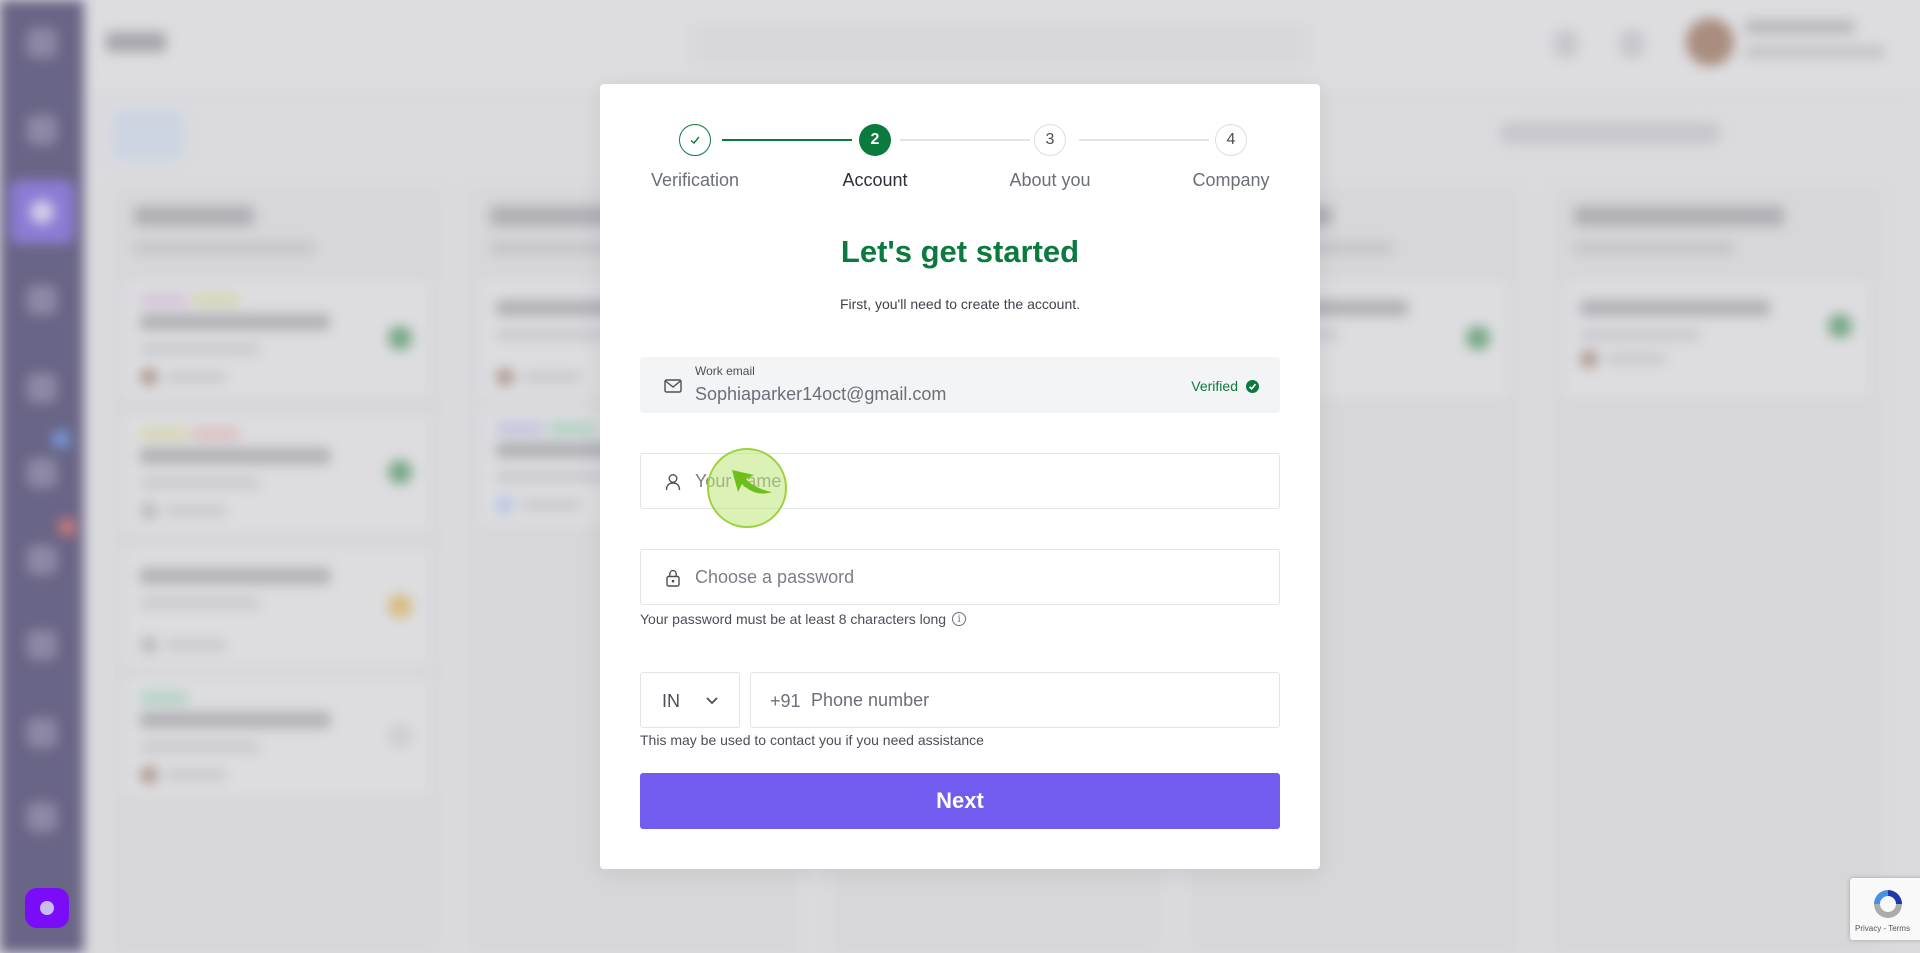  I want to click on step-3-circle: 3, so click(1050, 140).